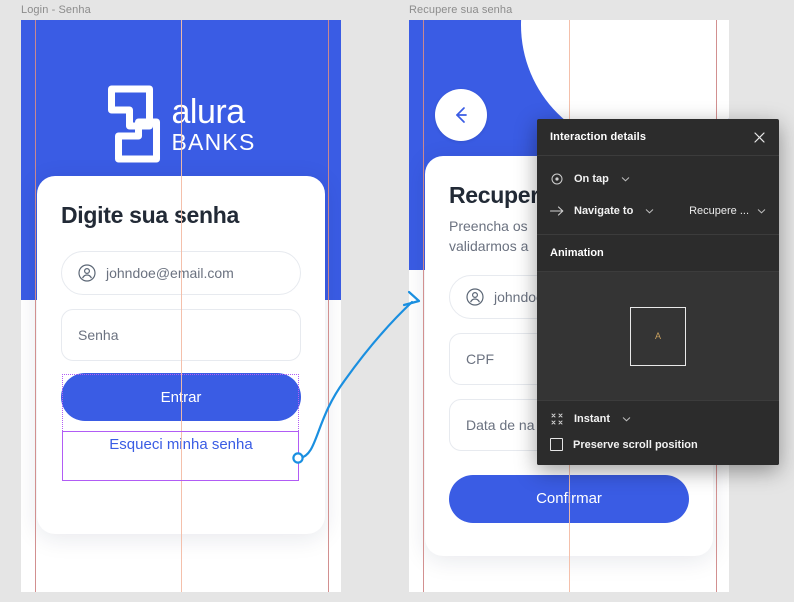  I want to click on preserve-scroll-row: Preserve scroll position, so click(658, 444).